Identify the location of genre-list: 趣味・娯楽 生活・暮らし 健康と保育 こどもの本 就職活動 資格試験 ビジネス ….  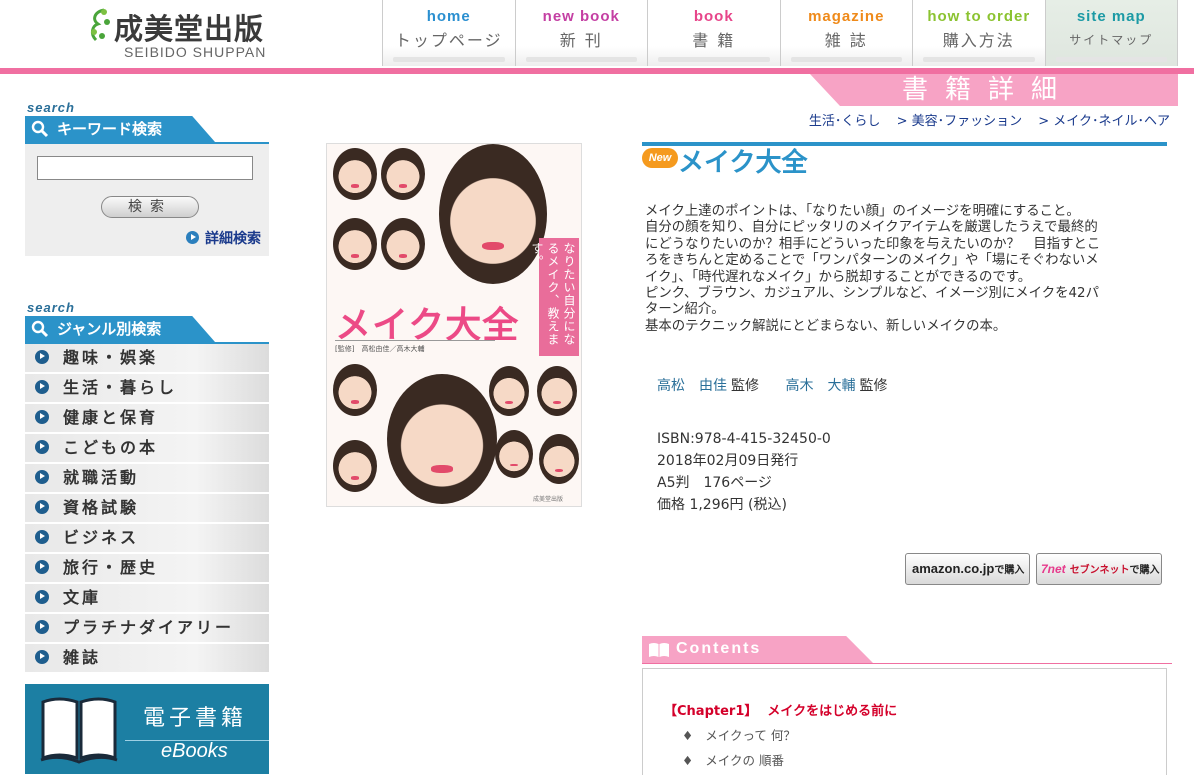
(147, 509).